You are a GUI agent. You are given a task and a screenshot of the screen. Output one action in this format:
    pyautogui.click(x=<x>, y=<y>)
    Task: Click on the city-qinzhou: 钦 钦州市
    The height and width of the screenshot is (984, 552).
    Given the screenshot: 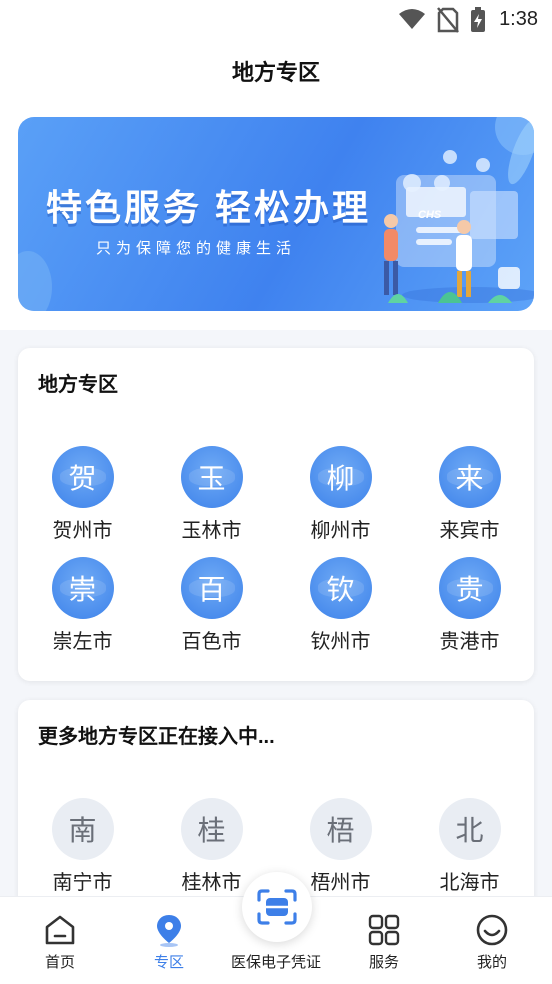 What is the action you would take?
    pyautogui.click(x=340, y=605)
    